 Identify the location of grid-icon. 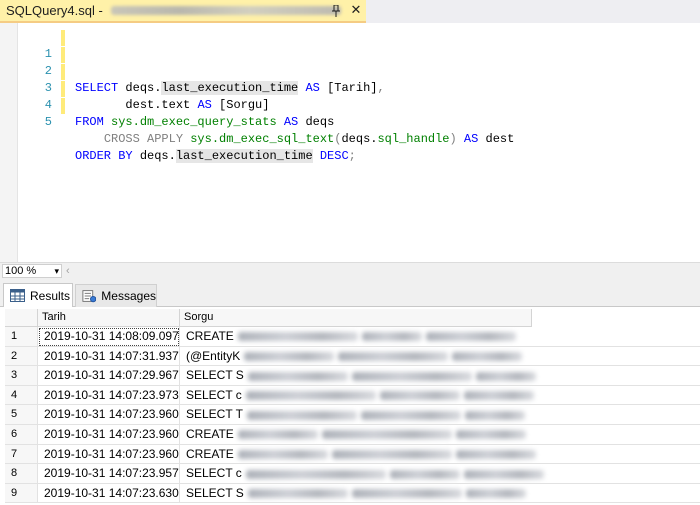
(17, 295).